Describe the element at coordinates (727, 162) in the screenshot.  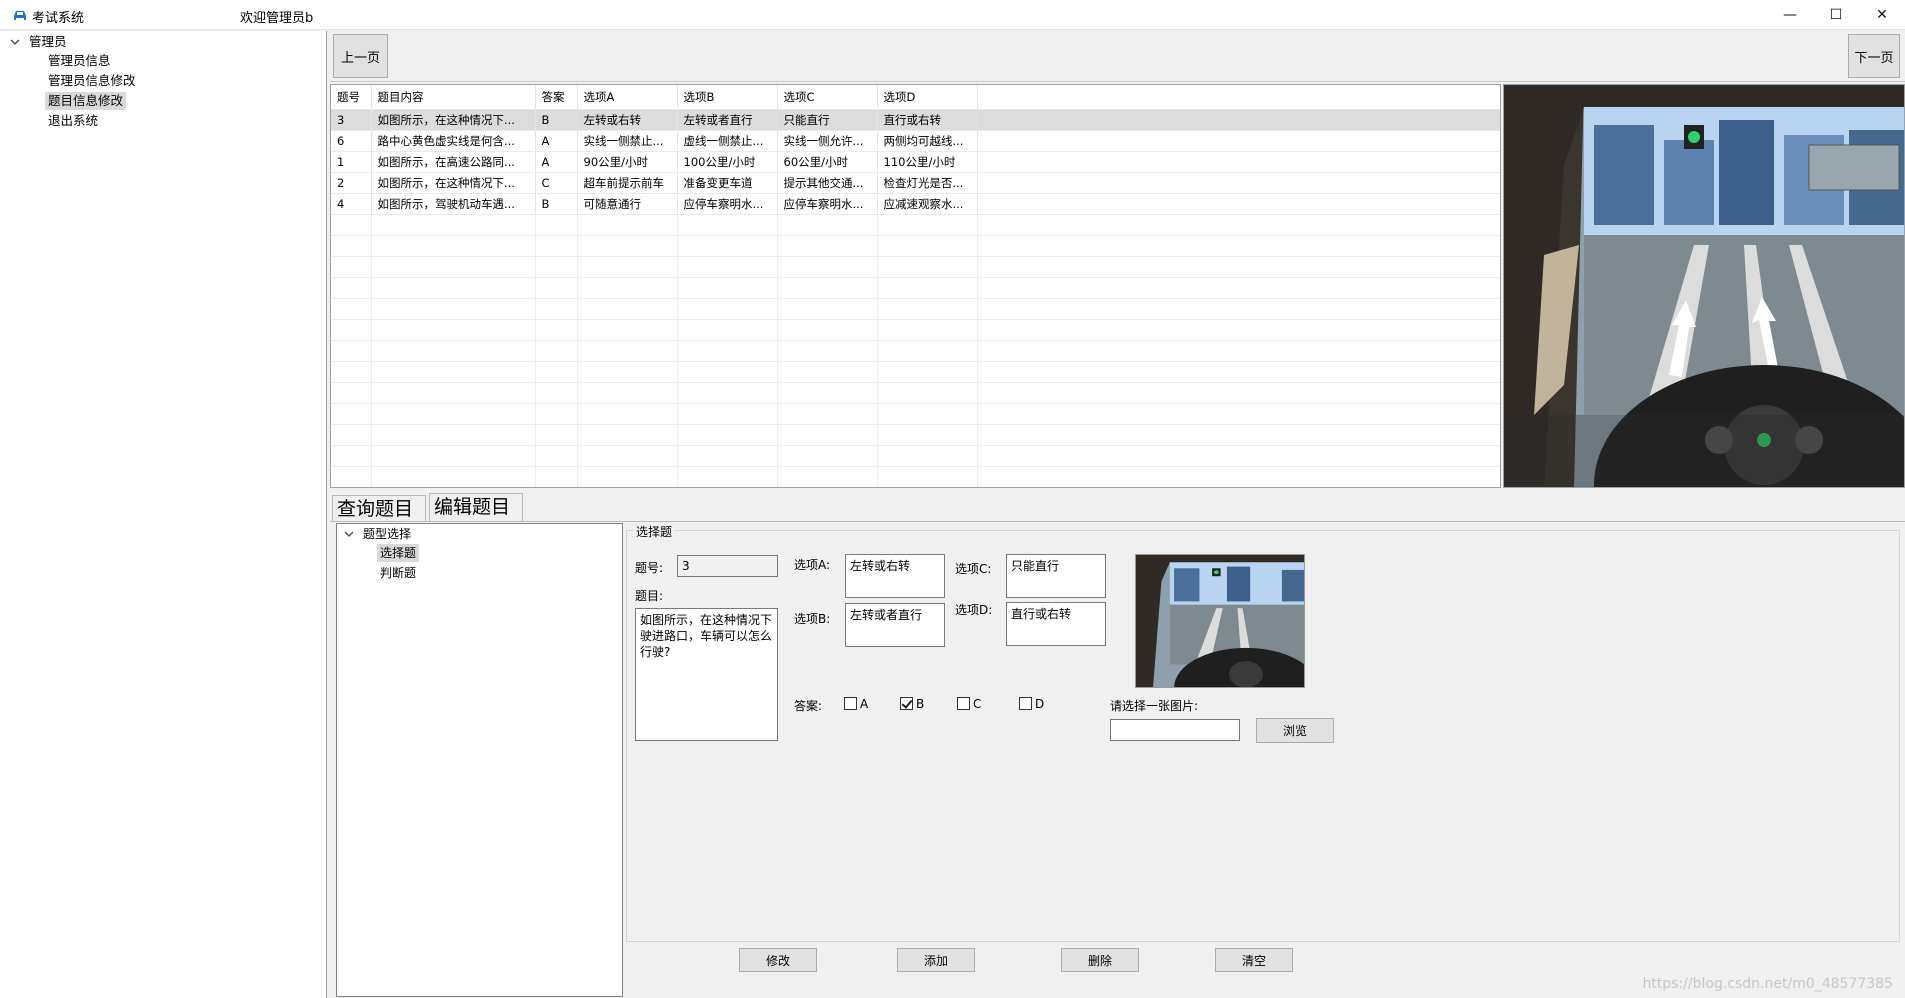
I see `table-cell: 100公里/小时` at that location.